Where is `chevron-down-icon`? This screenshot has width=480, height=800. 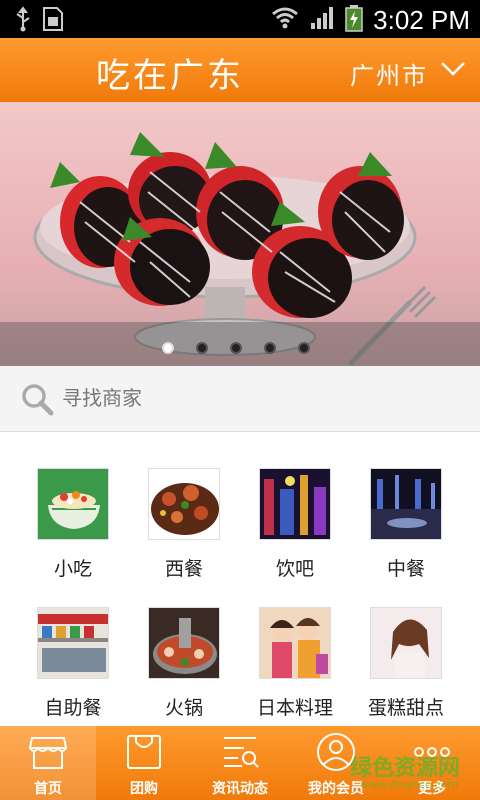
chevron-down-icon is located at coordinates (453, 71).